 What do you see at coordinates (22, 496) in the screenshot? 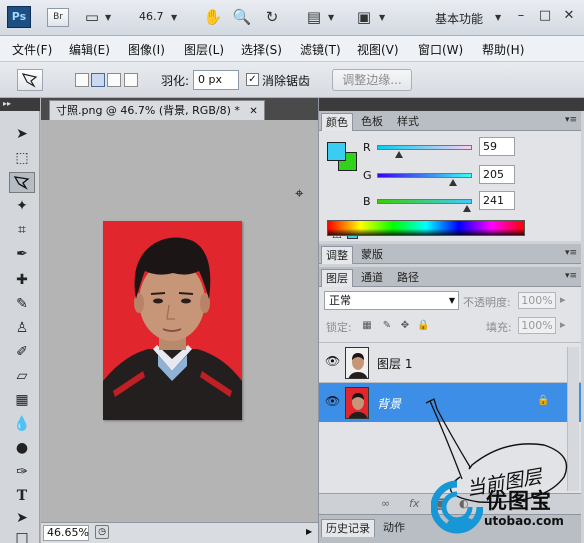
I see `type-tool-icon: T` at bounding box center [22, 496].